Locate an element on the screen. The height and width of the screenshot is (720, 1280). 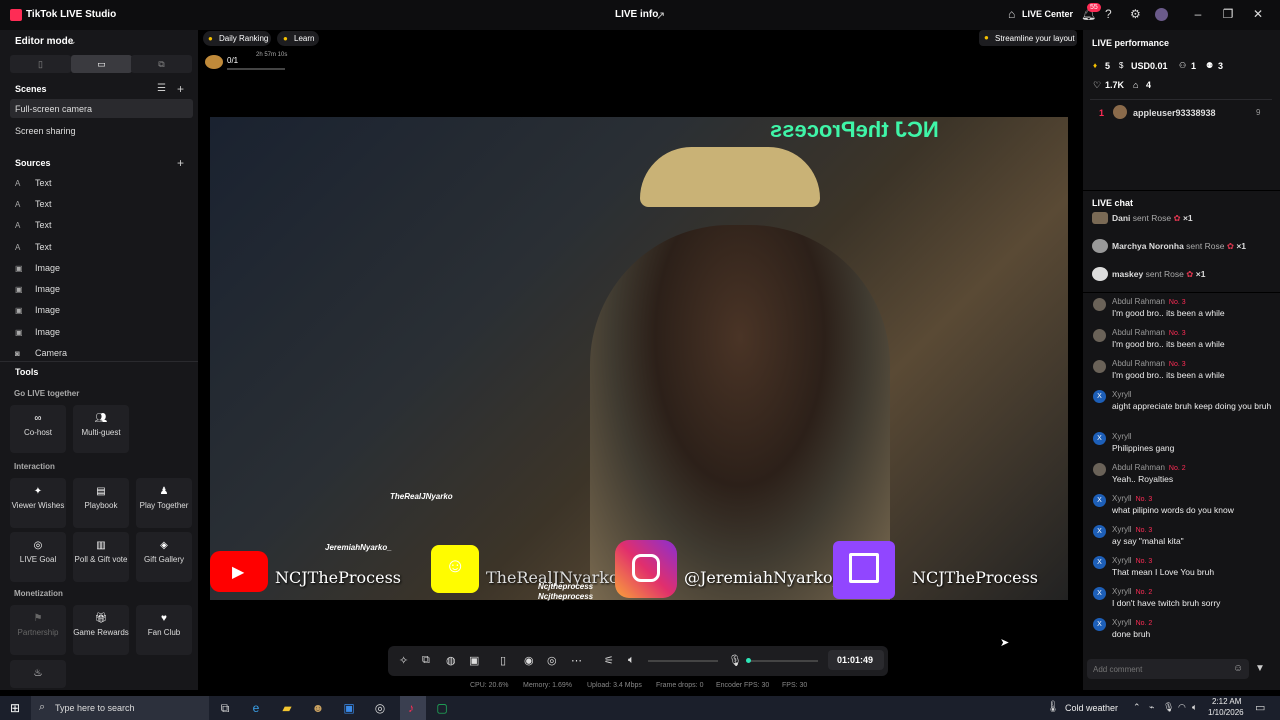
clock-time: 2:12 AM is located at coordinates (1226, 701).